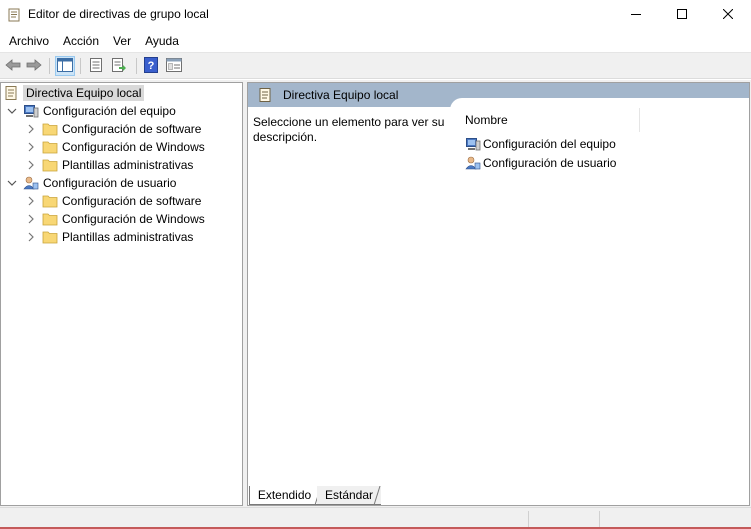 Image resolution: width=751 pixels, height=529 pixels. I want to click on close-button, so click(728, 15).